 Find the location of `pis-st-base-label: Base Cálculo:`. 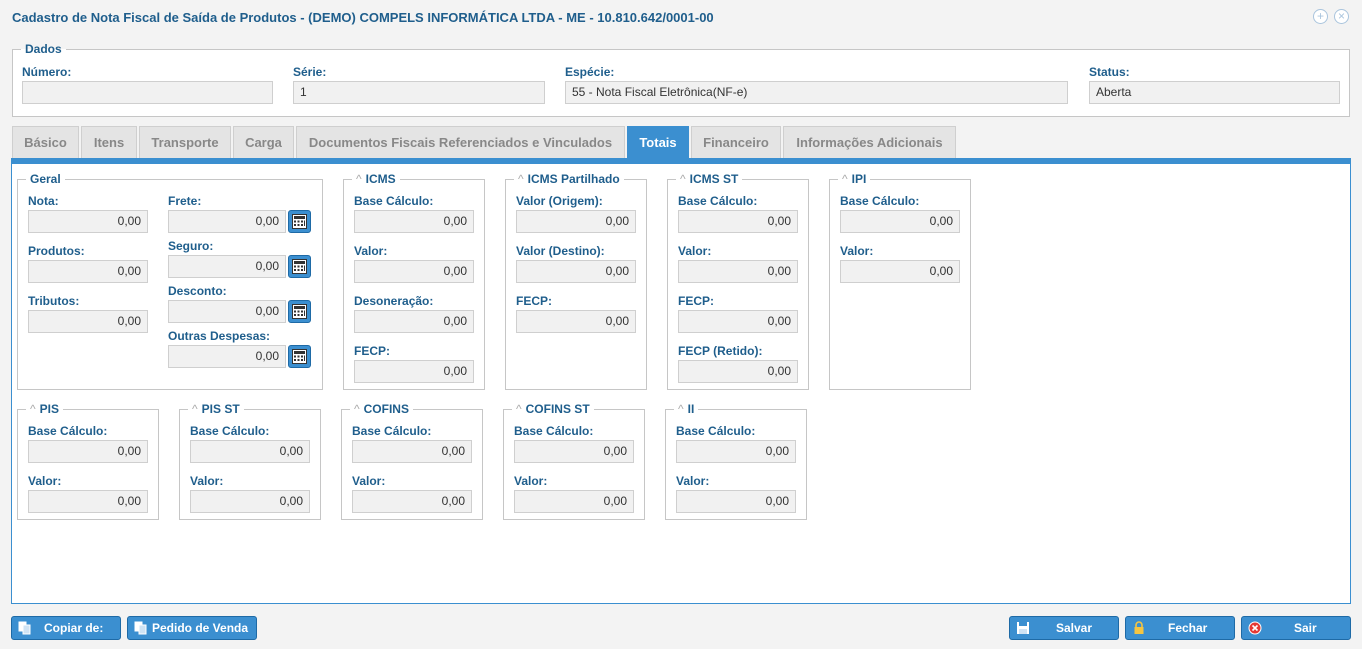

pis-st-base-label: Base Cálculo: is located at coordinates (230, 431).